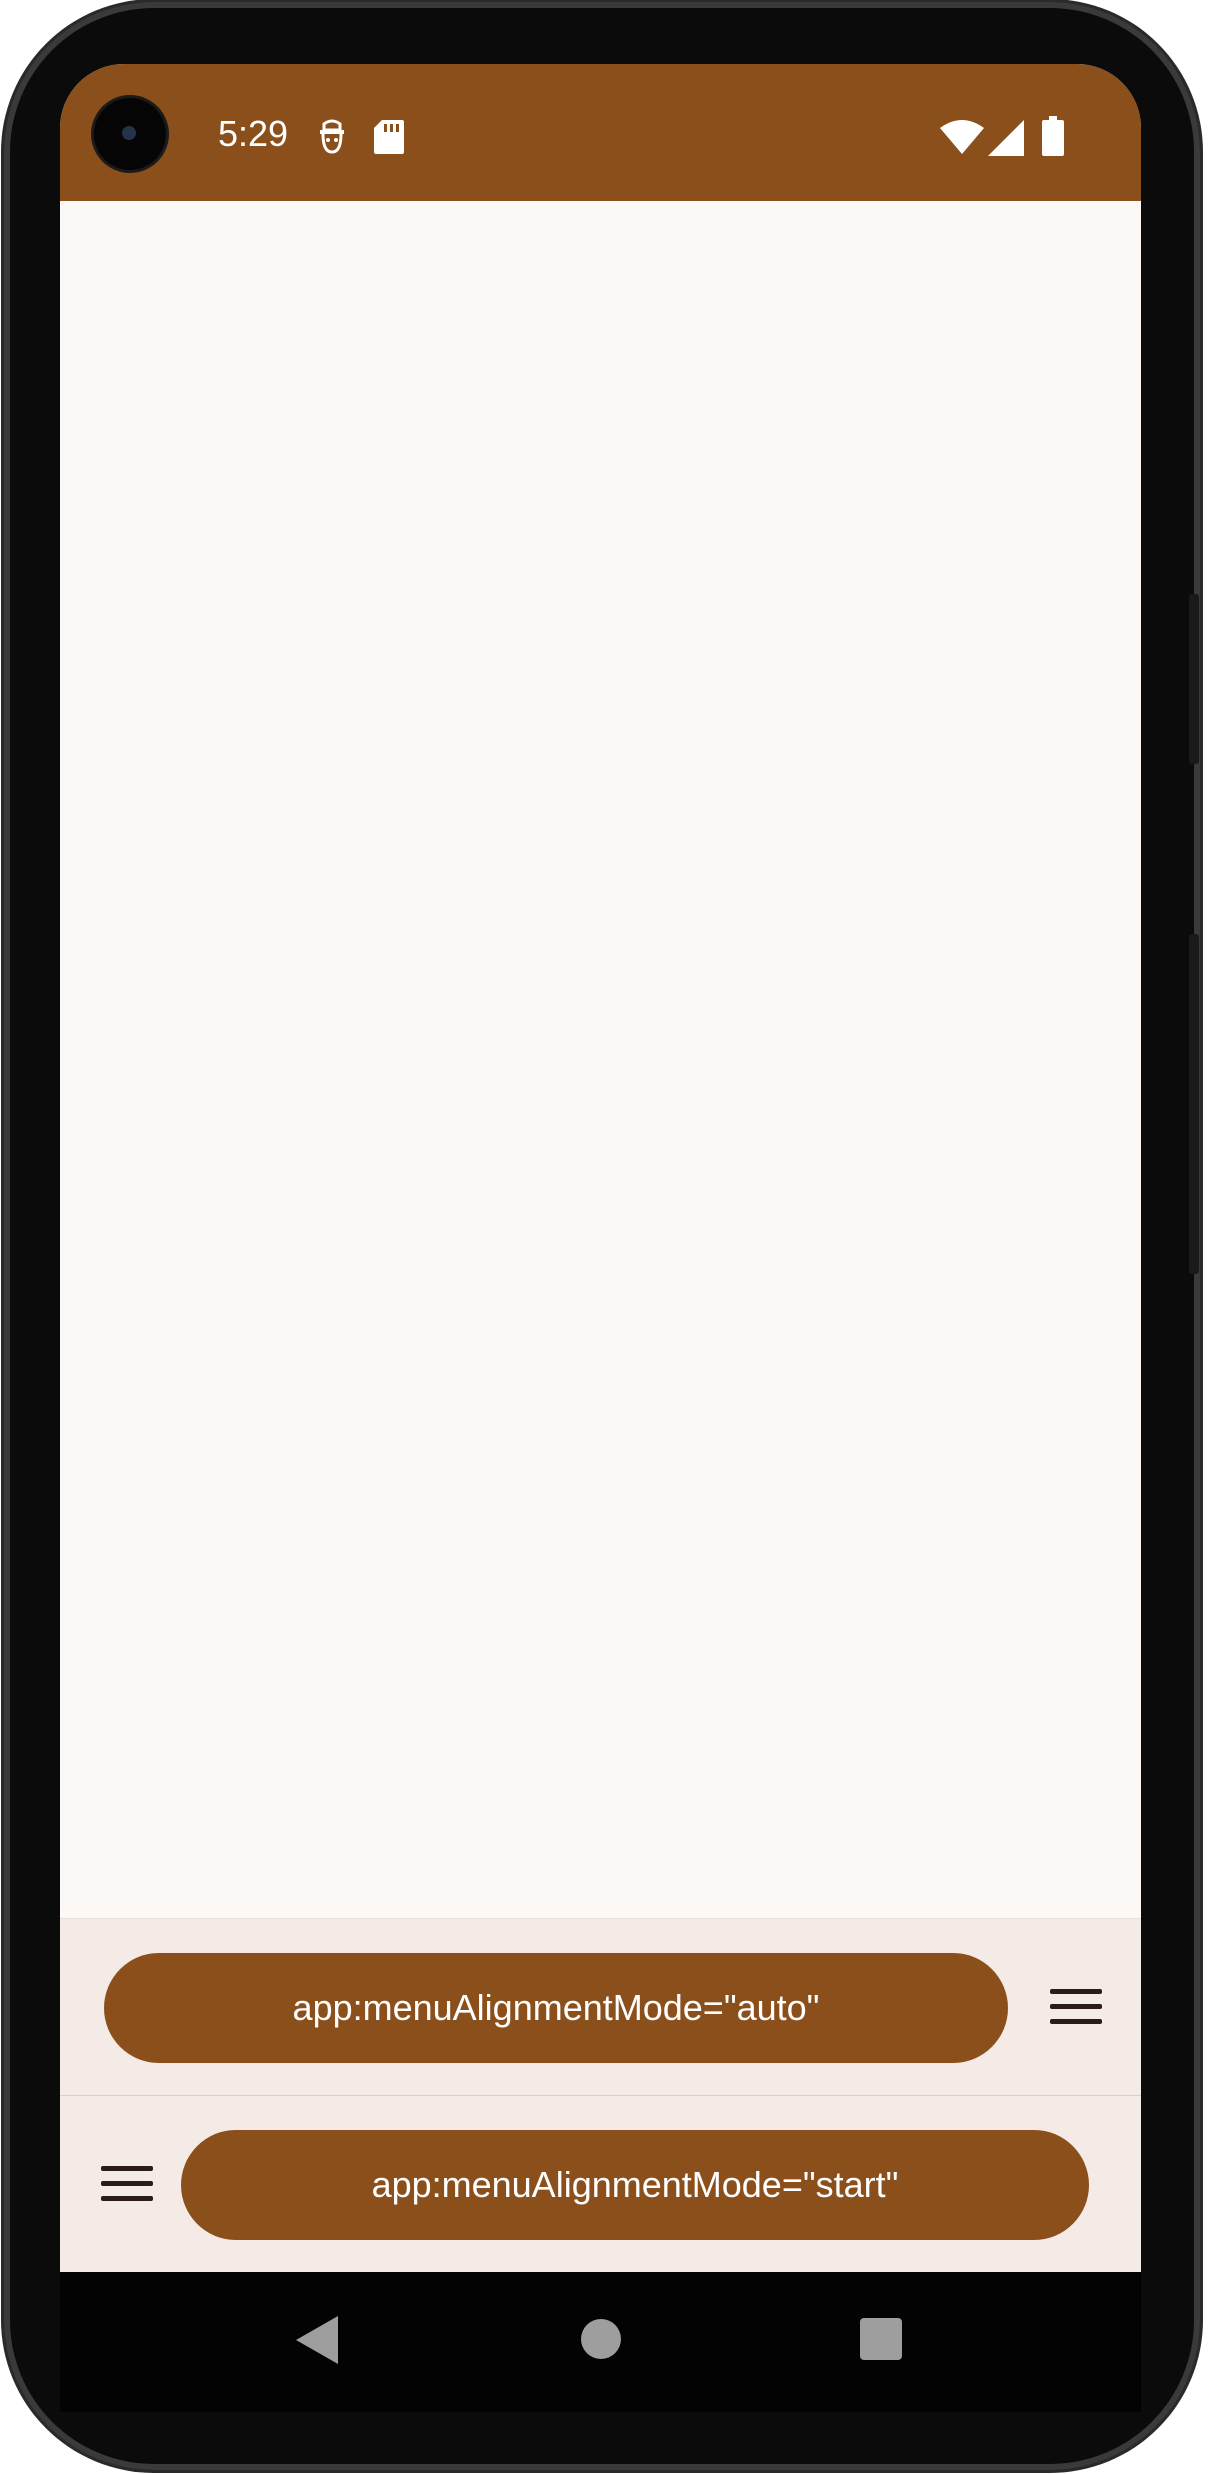 The width and height of the screenshot is (1211, 2474). What do you see at coordinates (1194, 679) in the screenshot?
I see `power-button` at bounding box center [1194, 679].